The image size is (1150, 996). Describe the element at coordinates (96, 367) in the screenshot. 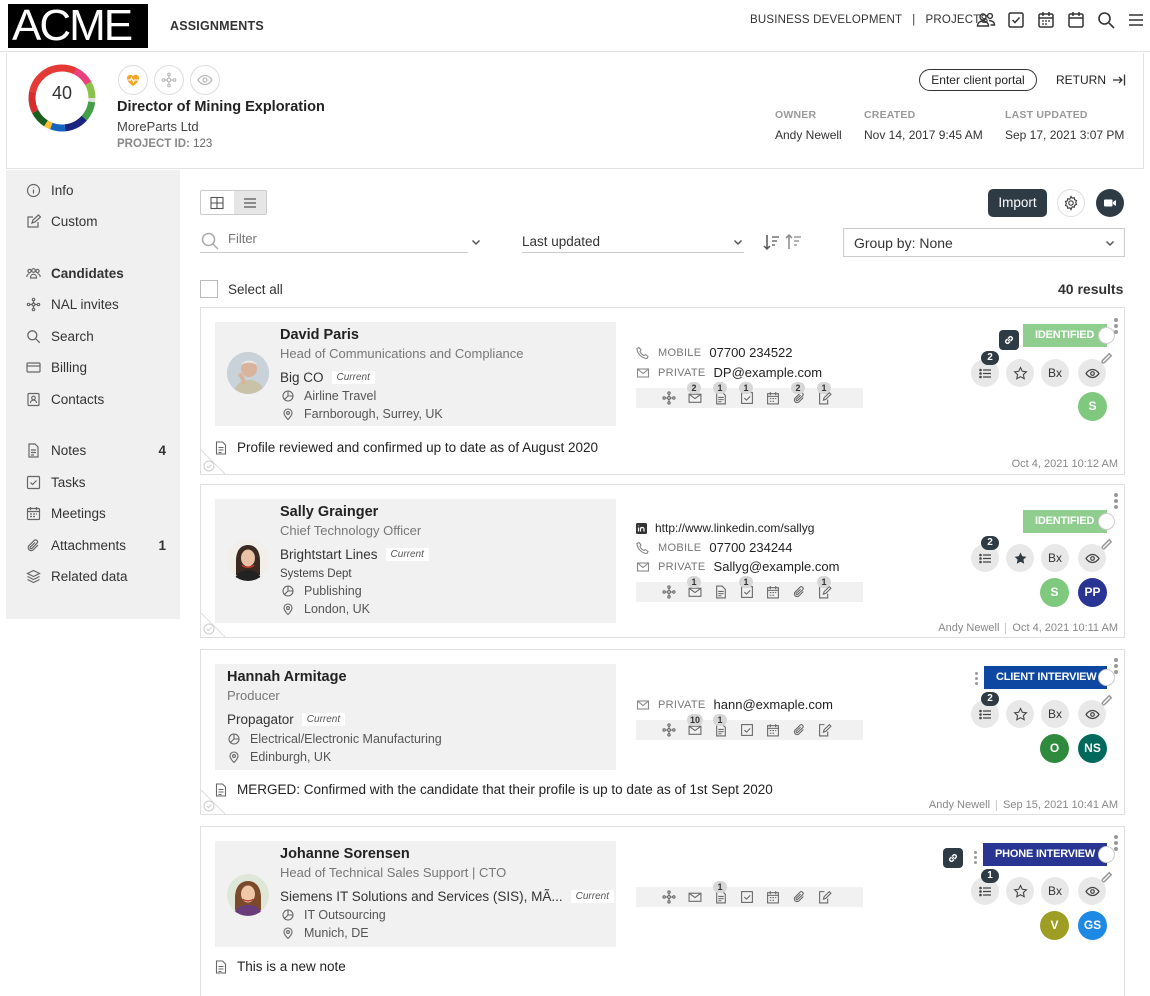

I see `sidebar-item-billing: Billing` at that location.